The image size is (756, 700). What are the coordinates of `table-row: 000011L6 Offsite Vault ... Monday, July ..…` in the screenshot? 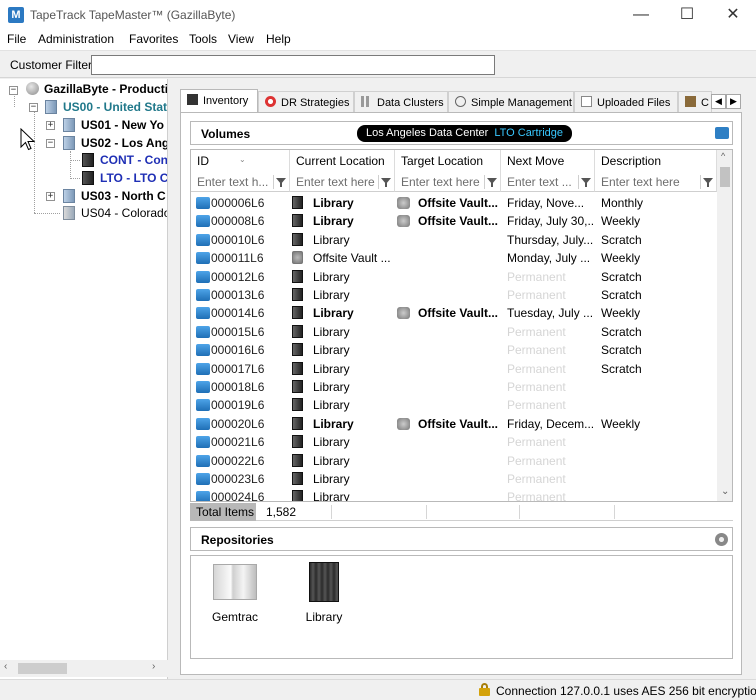 It's located at (454, 258).